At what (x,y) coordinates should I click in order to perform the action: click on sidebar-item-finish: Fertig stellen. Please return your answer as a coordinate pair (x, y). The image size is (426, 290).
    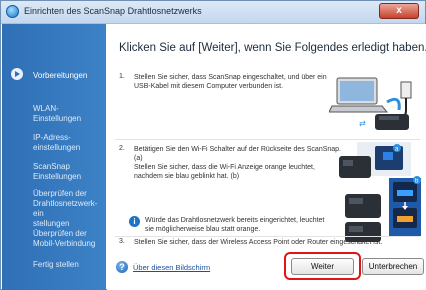
    Looking at the image, I should click on (56, 264).